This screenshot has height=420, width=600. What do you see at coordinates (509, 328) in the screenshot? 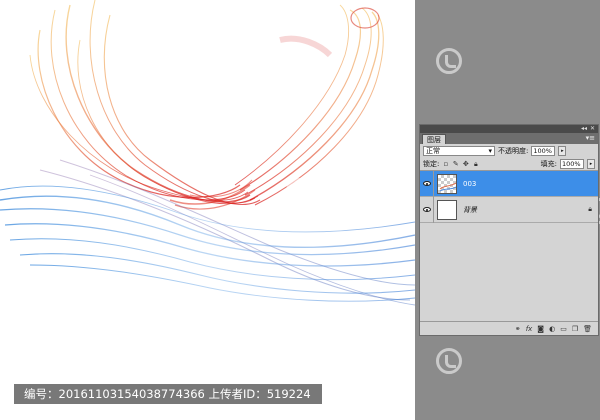
I see `panel-bottom-toolbar: ⚭ fx ◙ ◐ ▭ ❐ 🗑︎` at bounding box center [509, 328].